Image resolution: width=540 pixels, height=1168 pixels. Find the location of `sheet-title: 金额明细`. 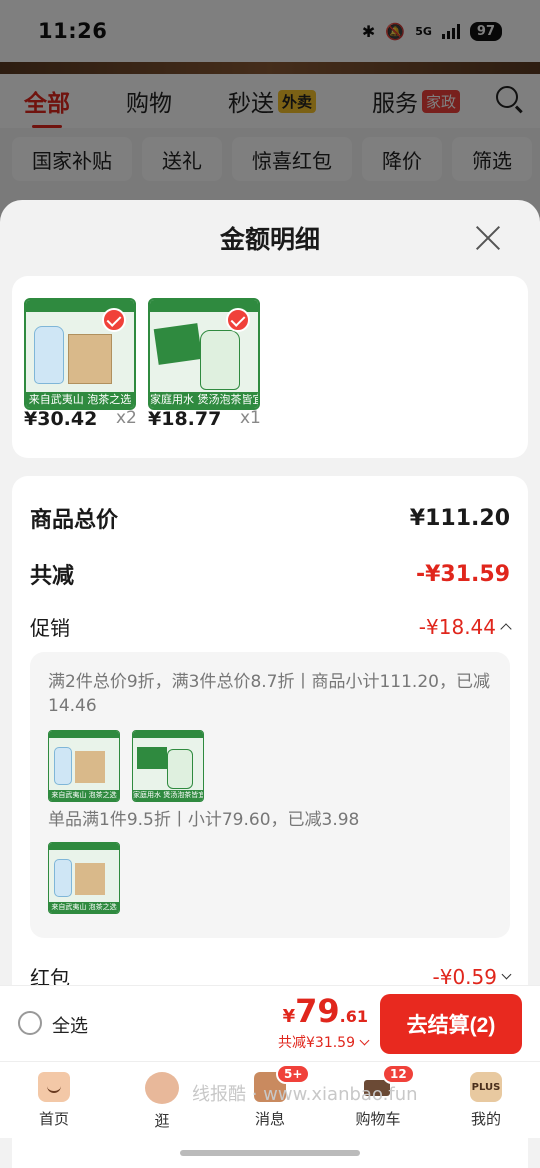

sheet-title: 金额明细 is located at coordinates (269, 239).